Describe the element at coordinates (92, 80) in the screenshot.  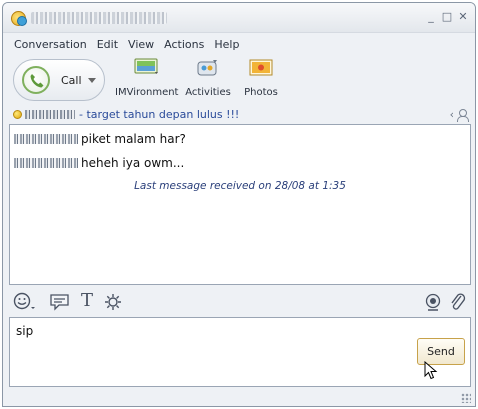
I see `chevron-down-icon` at that location.